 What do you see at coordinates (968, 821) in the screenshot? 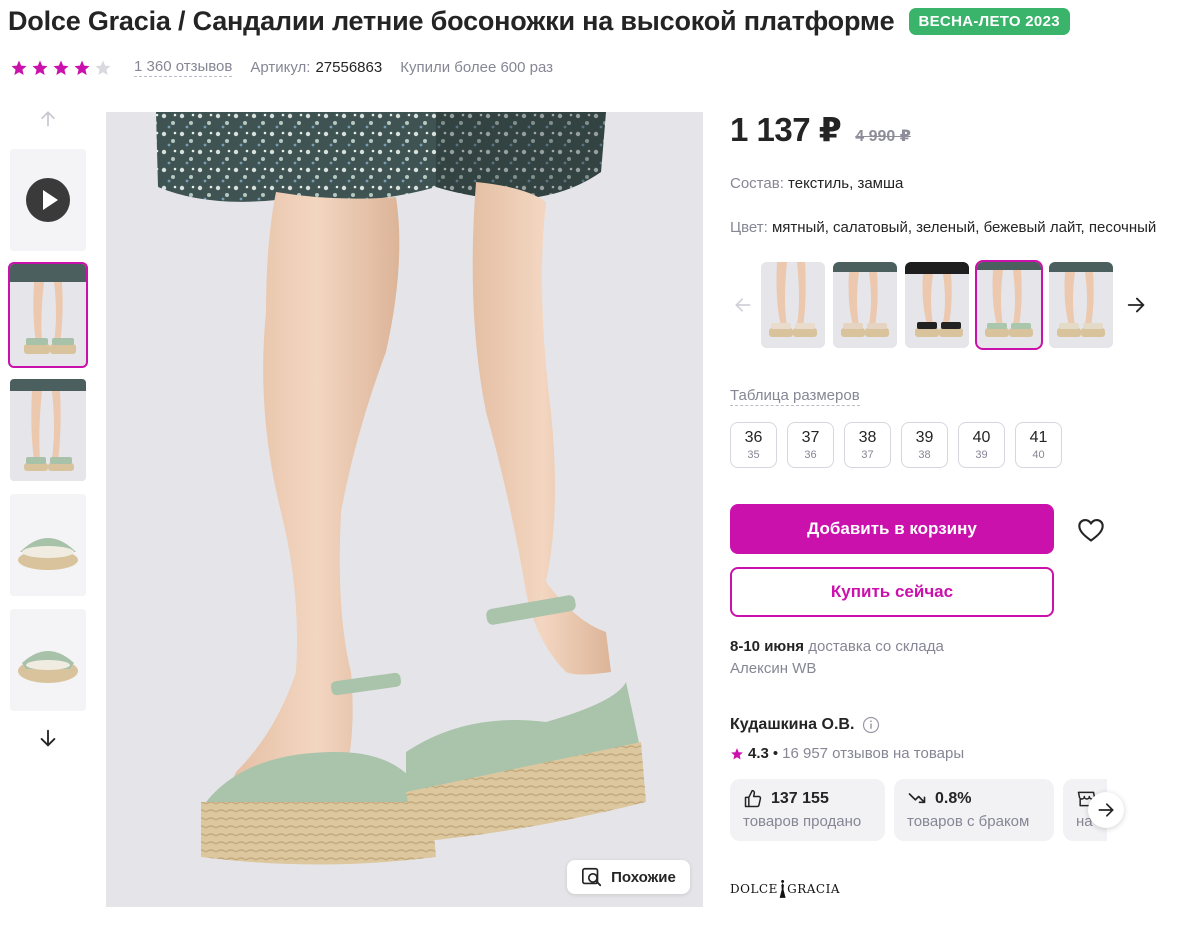
I see `stat-label: товаров с браком` at bounding box center [968, 821].